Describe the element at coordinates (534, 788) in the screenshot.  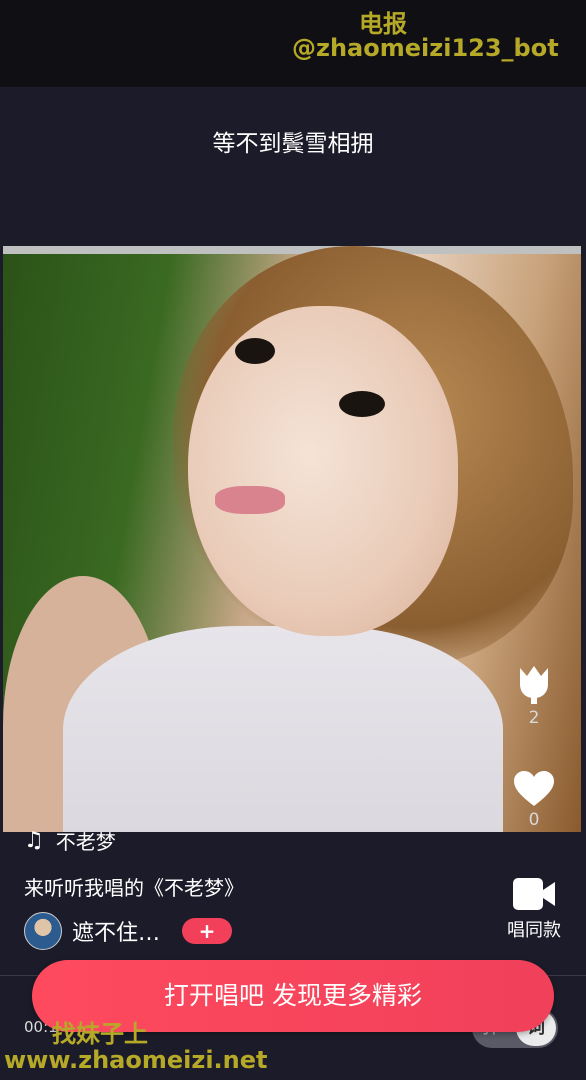
I see `heart-icon` at that location.